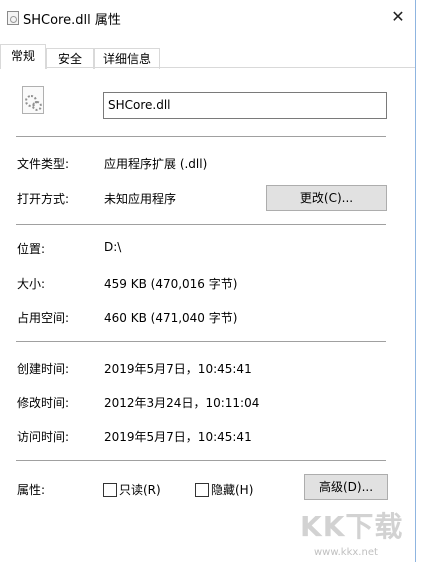 This screenshot has width=422, height=563. I want to click on location-value: D:\, so click(113, 247).